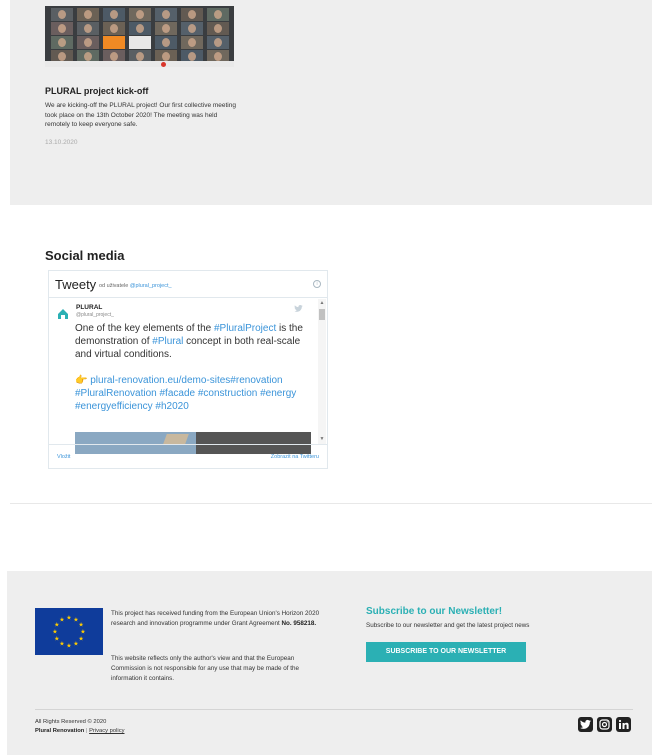 The image size is (652, 755). Describe the element at coordinates (167, 341) in the screenshot. I see `hashtag-link: #Plural` at that location.